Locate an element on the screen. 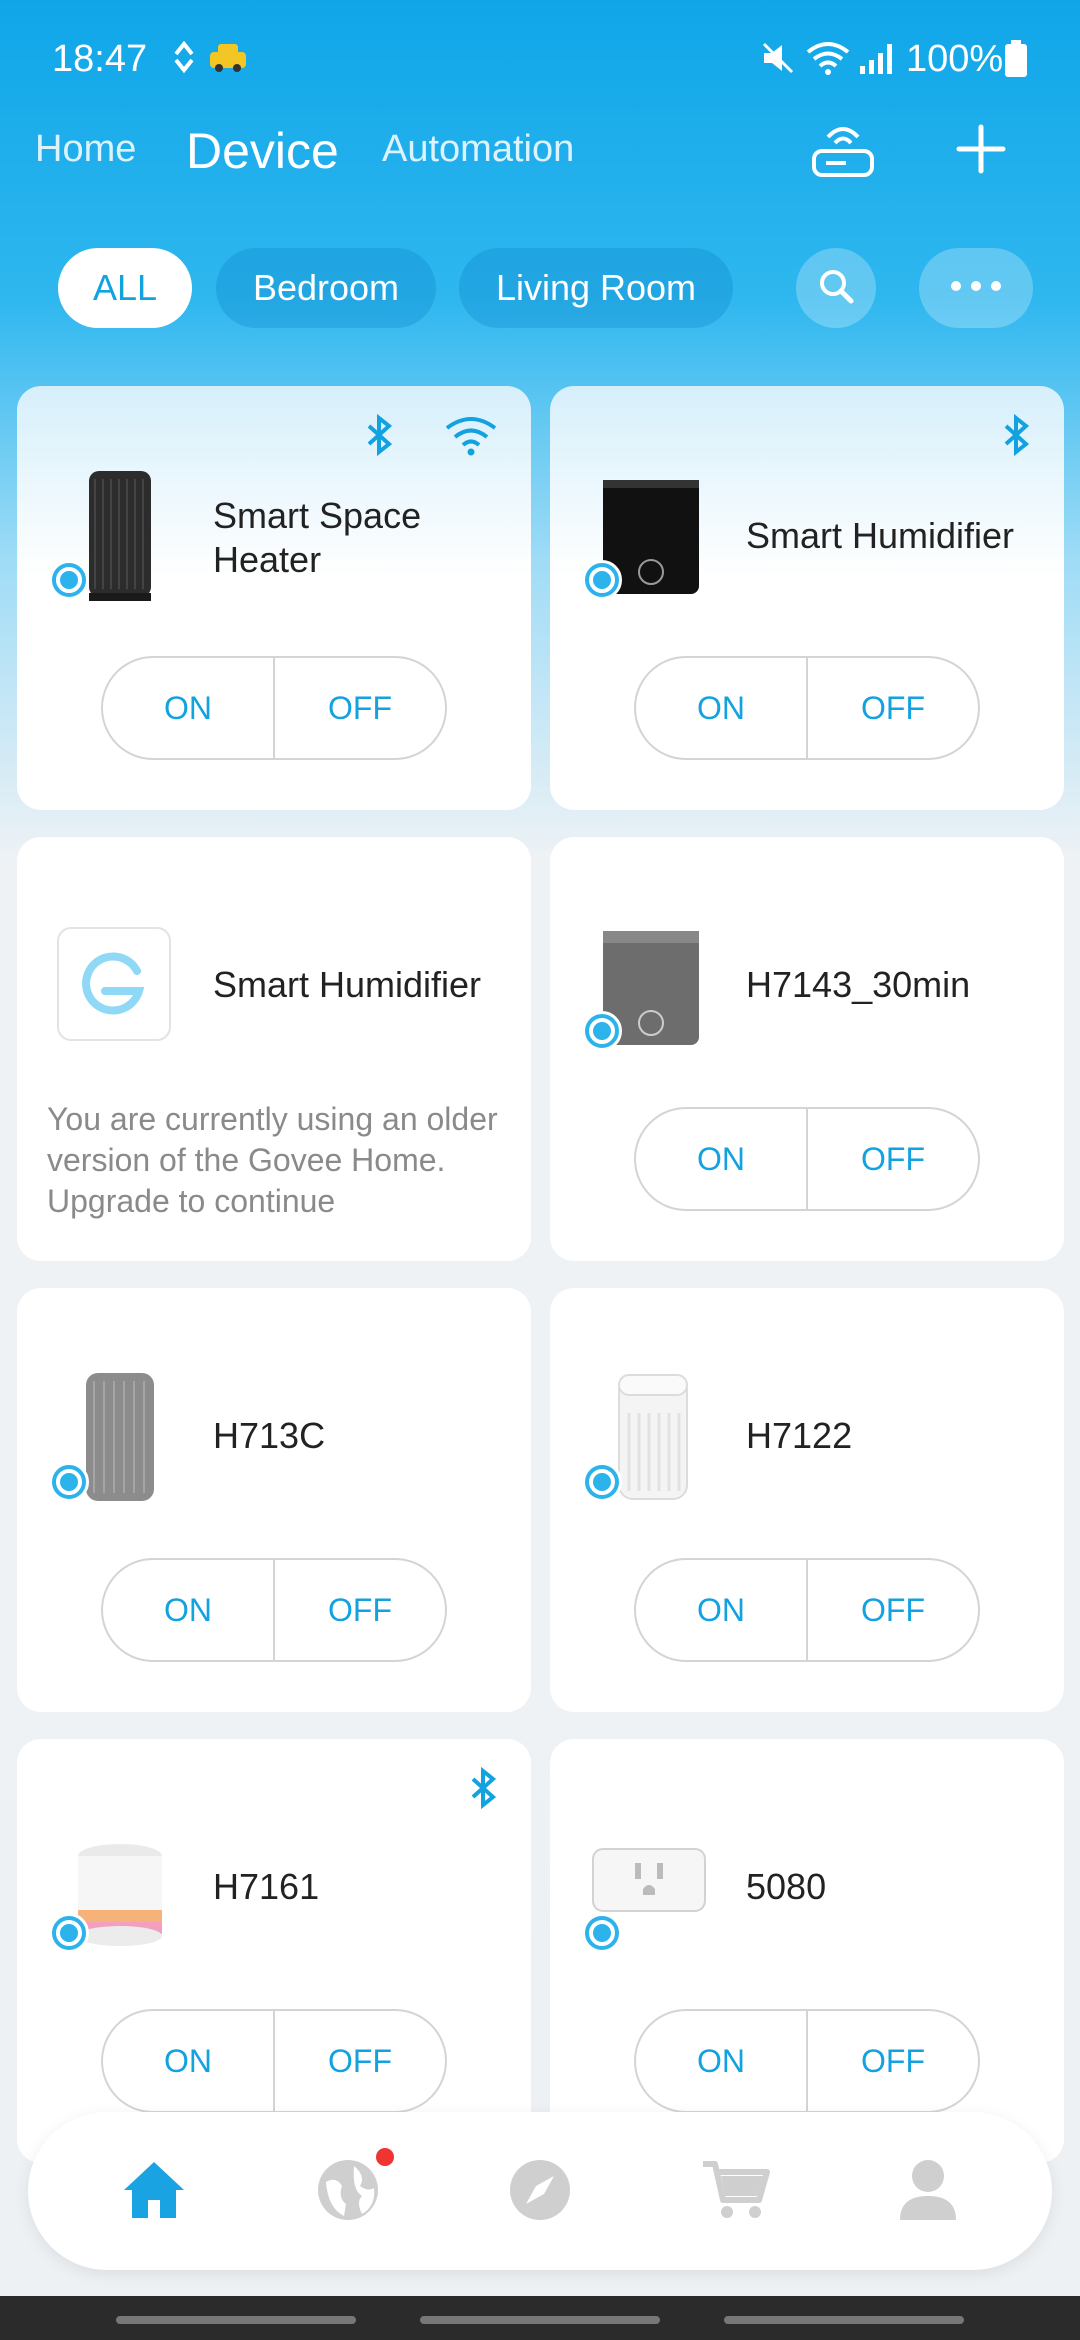  device-name: H713C is located at coordinates (269, 1435).